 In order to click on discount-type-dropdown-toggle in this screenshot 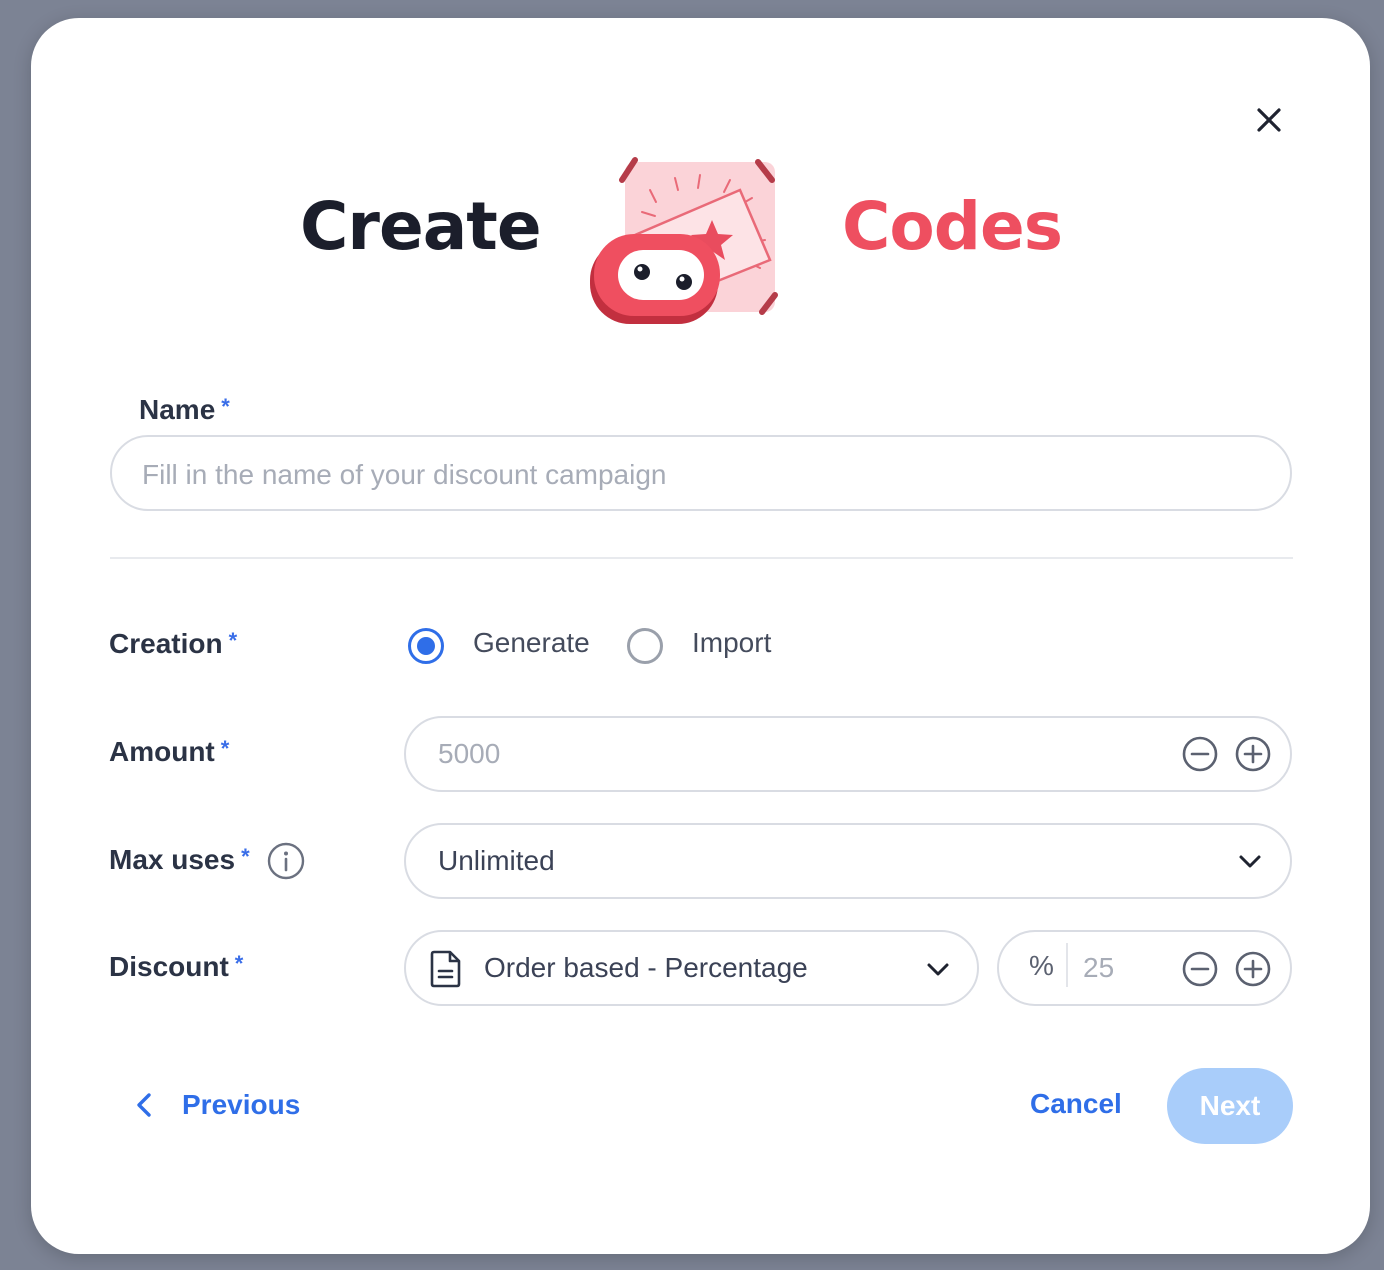, I will do `click(938, 969)`.